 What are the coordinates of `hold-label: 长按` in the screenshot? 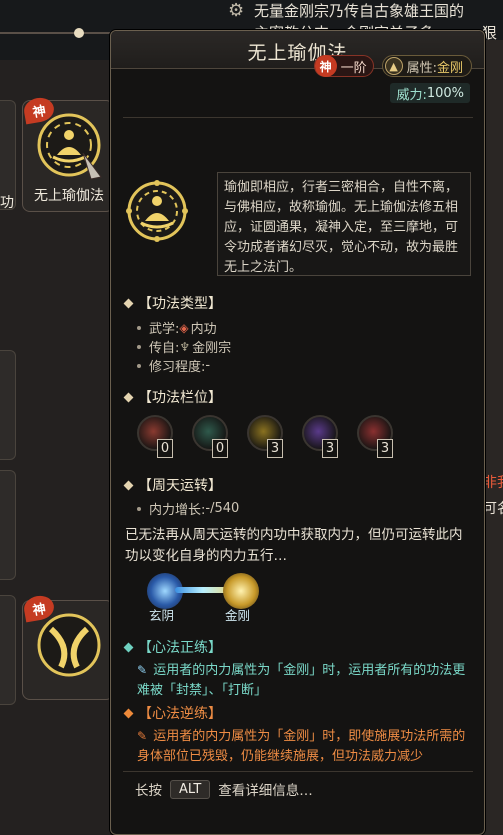 It's located at (148, 791).